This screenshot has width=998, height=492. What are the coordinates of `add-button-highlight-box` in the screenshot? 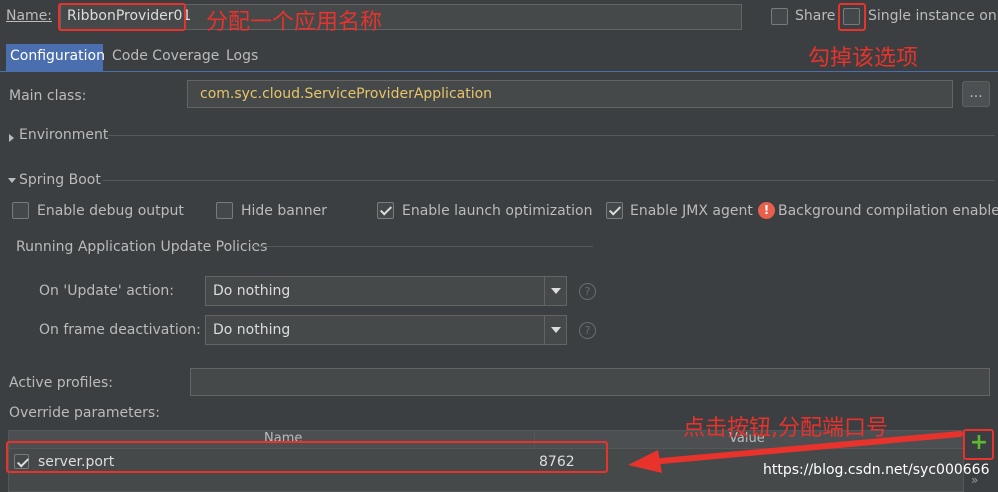 It's located at (978, 444).